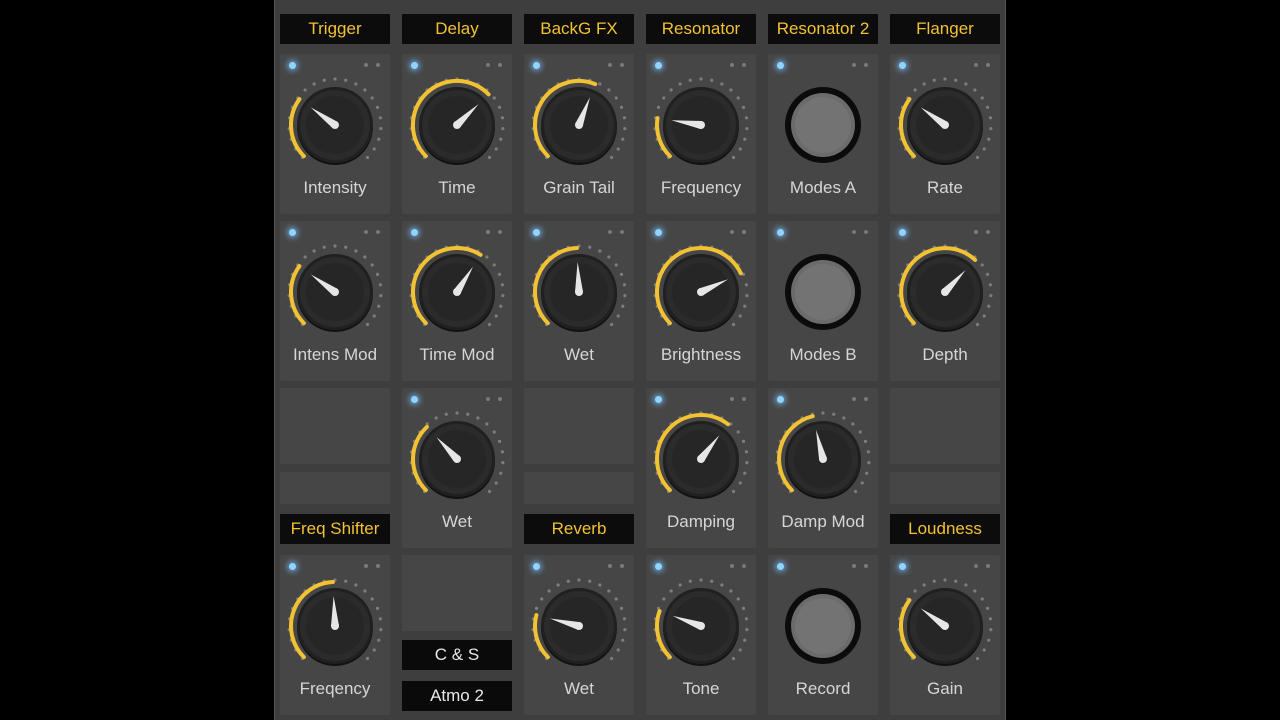  What do you see at coordinates (579, 187) in the screenshot?
I see `knob-label: Grain Tail` at bounding box center [579, 187].